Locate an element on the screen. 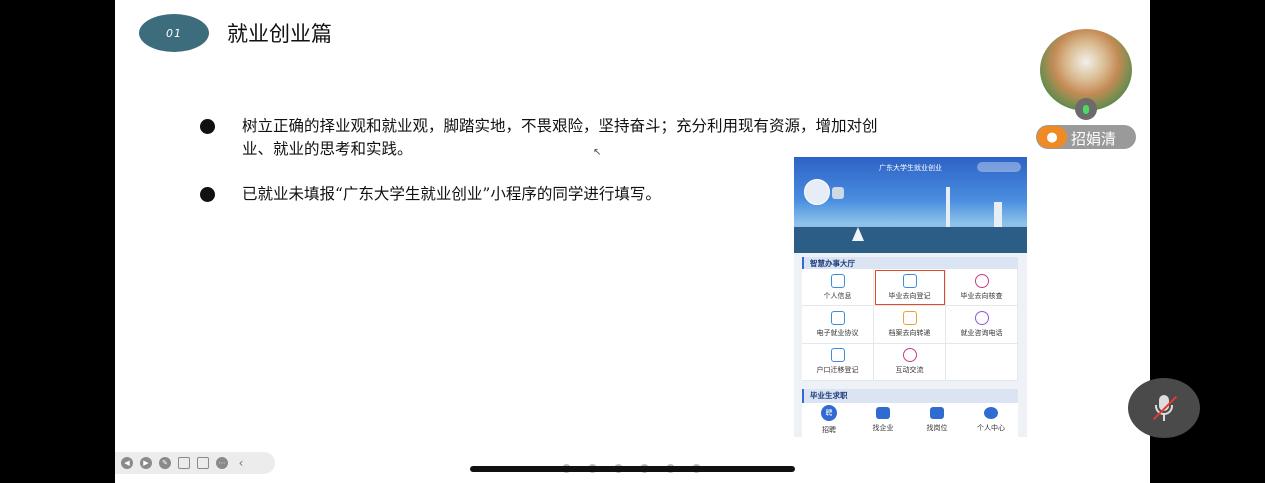 This screenshot has width=1265, height=483. capsule-menu-icon is located at coordinates (999, 167).